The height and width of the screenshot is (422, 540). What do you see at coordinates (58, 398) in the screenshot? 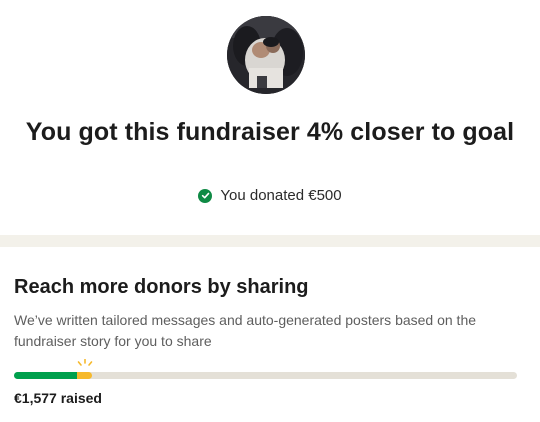
I see `amount-raised: €1,577 raised` at bounding box center [58, 398].